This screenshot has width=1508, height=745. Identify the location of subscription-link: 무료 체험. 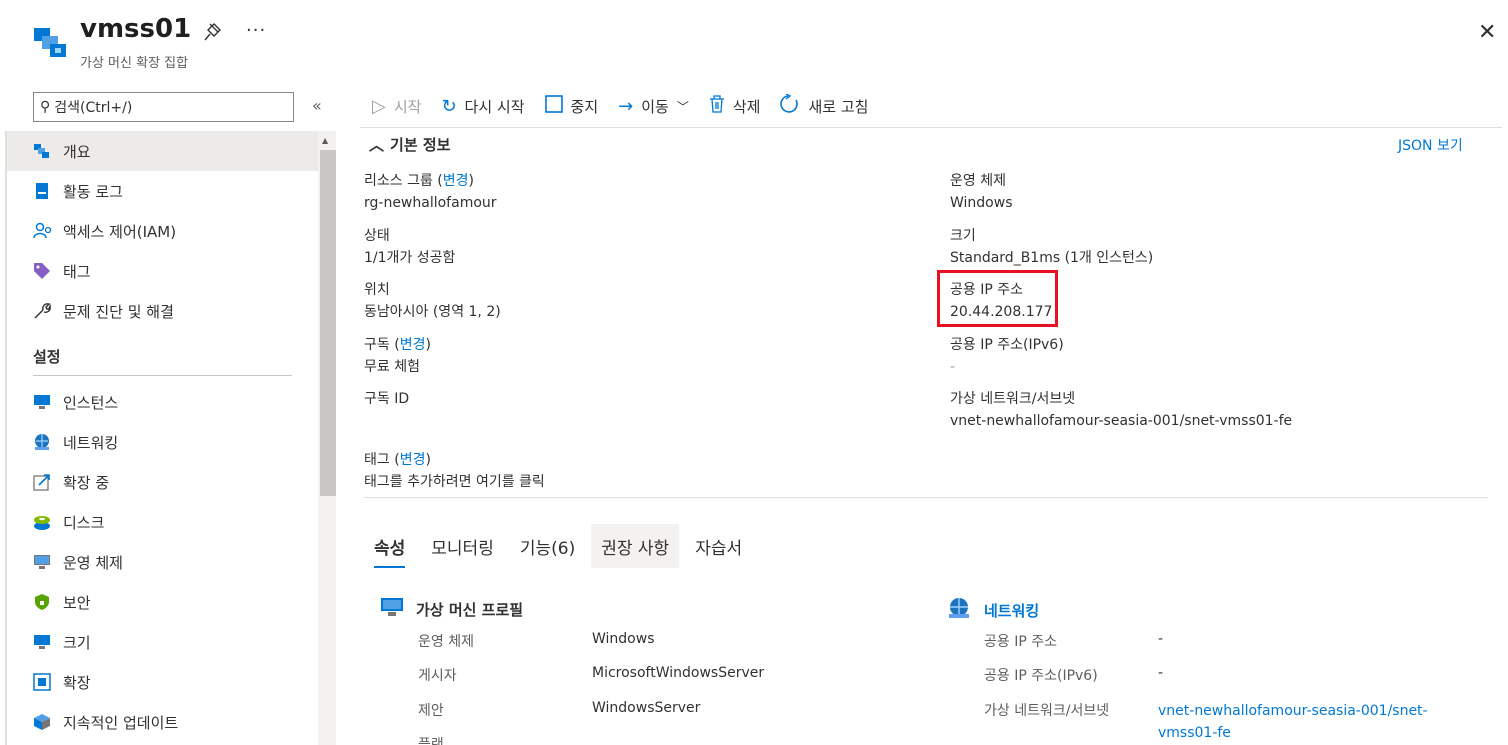
(392, 367).